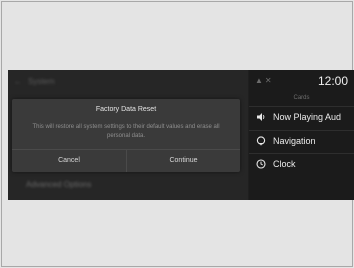 This screenshot has width=354, height=268. Describe the element at coordinates (69, 161) in the screenshot. I see `cancel-button: Cancel` at that location.